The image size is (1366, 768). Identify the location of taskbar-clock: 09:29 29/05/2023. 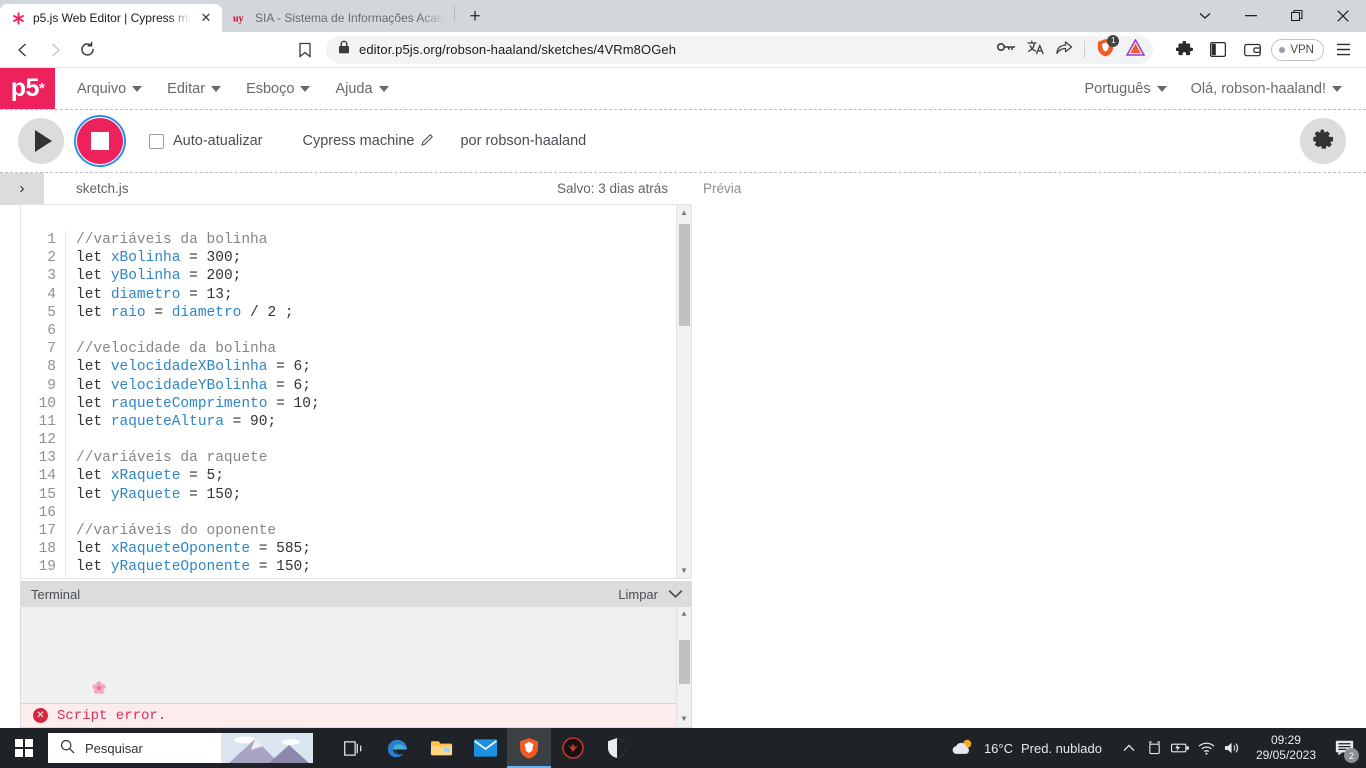
(1286, 748).